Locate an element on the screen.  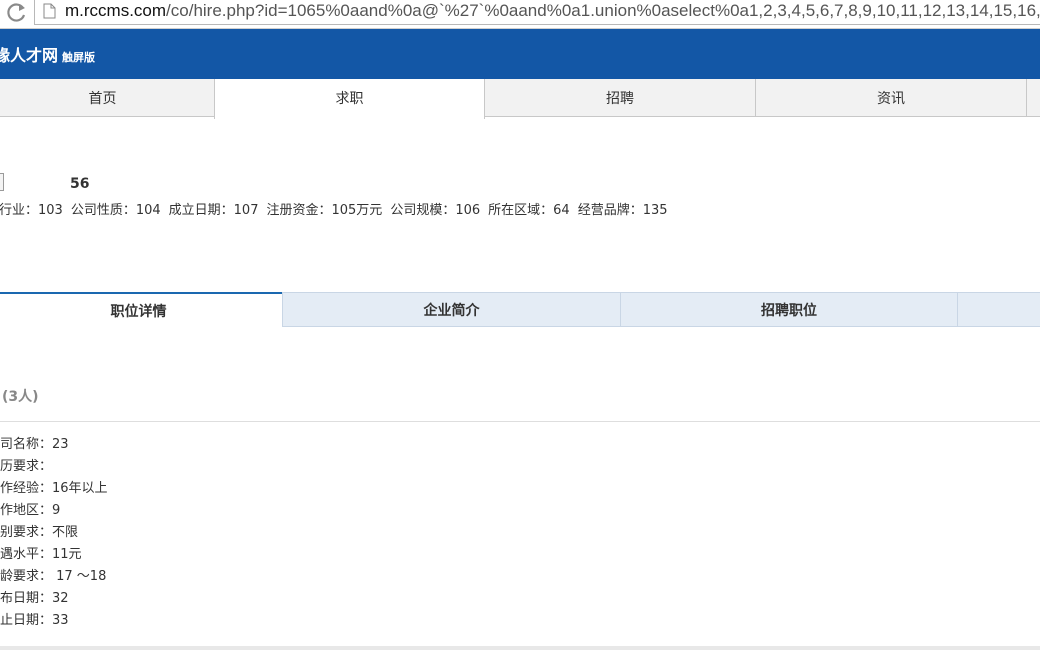
nav-tab-label: 求职 is located at coordinates (349, 99).